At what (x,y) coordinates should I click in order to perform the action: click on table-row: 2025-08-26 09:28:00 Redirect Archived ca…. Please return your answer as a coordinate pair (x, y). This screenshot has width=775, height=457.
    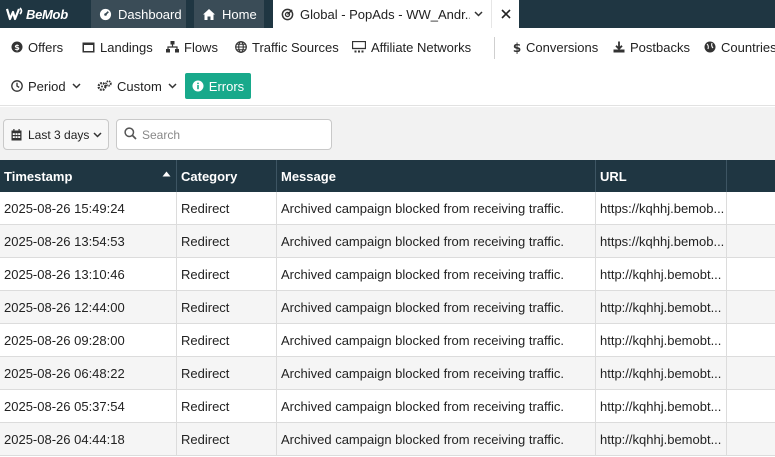
    Looking at the image, I should click on (387, 340).